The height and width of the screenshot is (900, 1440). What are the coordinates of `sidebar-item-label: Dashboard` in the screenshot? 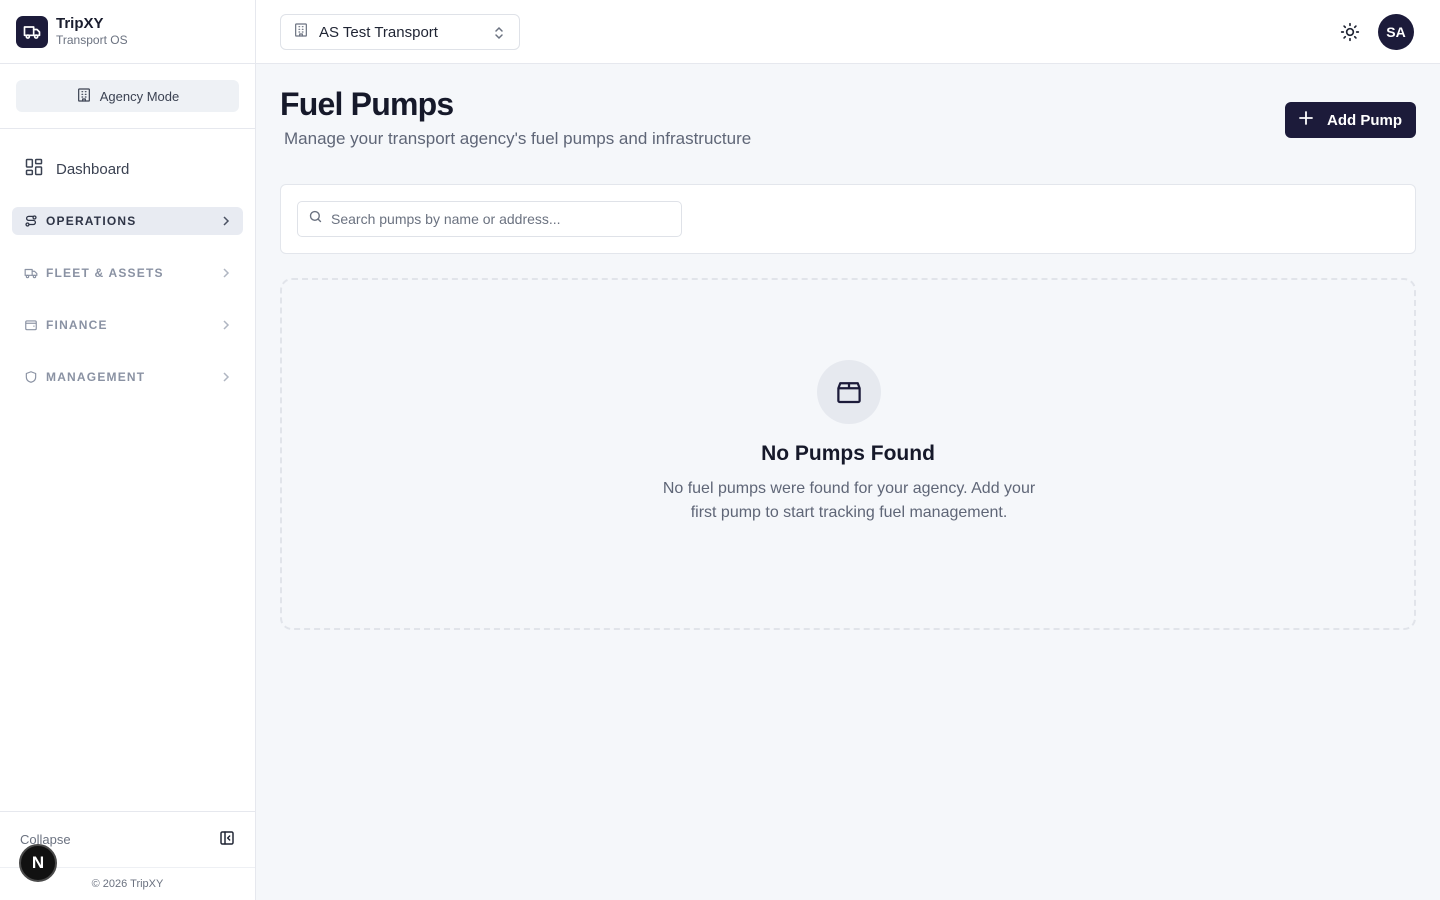 It's located at (93, 169).